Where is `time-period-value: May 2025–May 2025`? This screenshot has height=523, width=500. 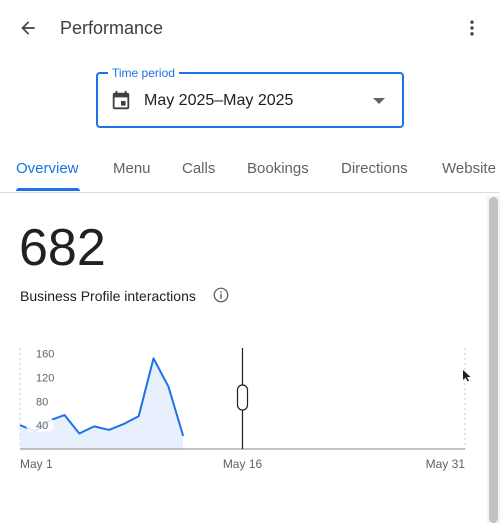
time-period-value: May 2025–May 2025 is located at coordinates (219, 100).